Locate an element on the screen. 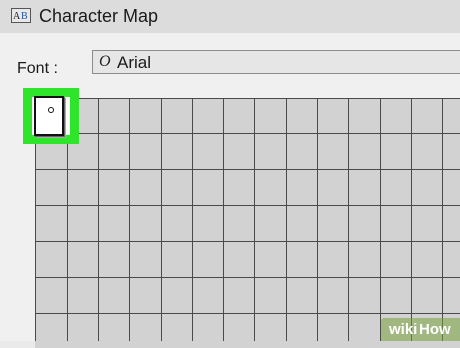 The height and width of the screenshot is (348, 460). watermark-how-text: How is located at coordinates (435, 329).